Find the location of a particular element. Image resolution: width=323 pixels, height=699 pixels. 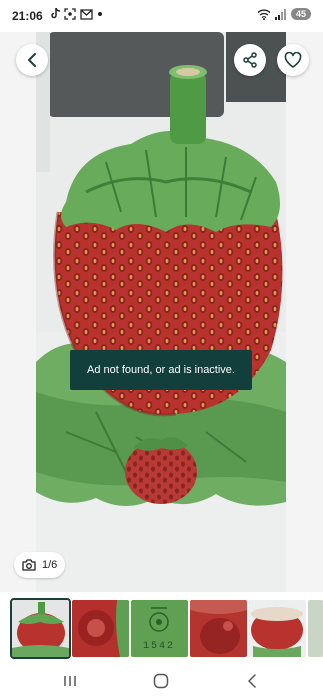

share-button is located at coordinates (250, 60).